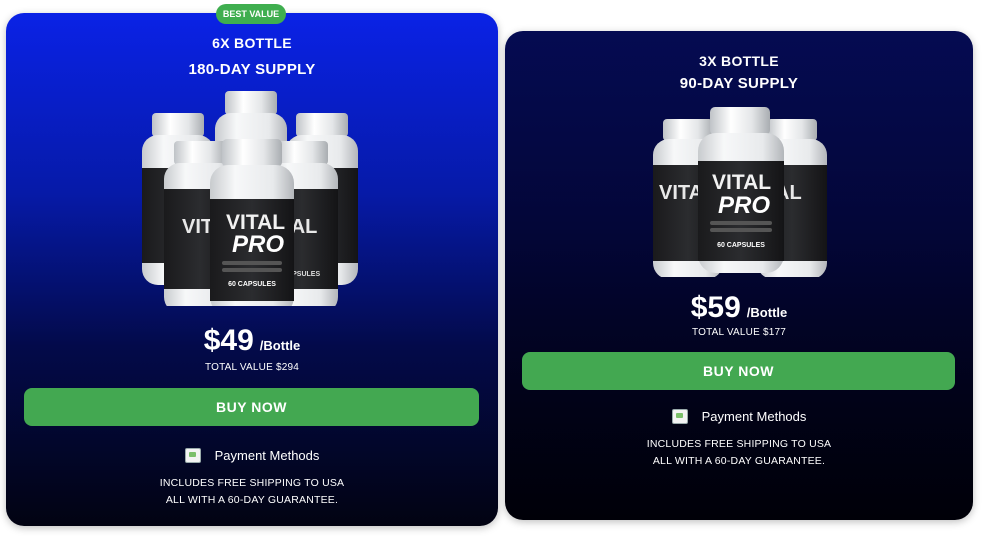 This screenshot has height=536, width=983. I want to click on total-value: TOTAL VALUE $177, so click(739, 332).